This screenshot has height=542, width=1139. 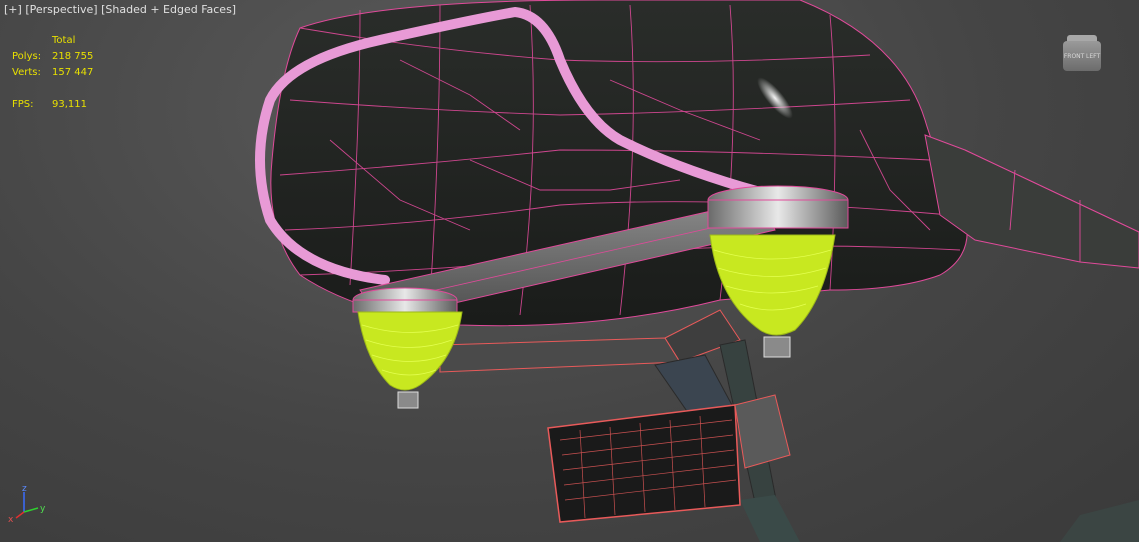 What do you see at coordinates (73, 72) in the screenshot?
I see `verts-value: 157 447` at bounding box center [73, 72].